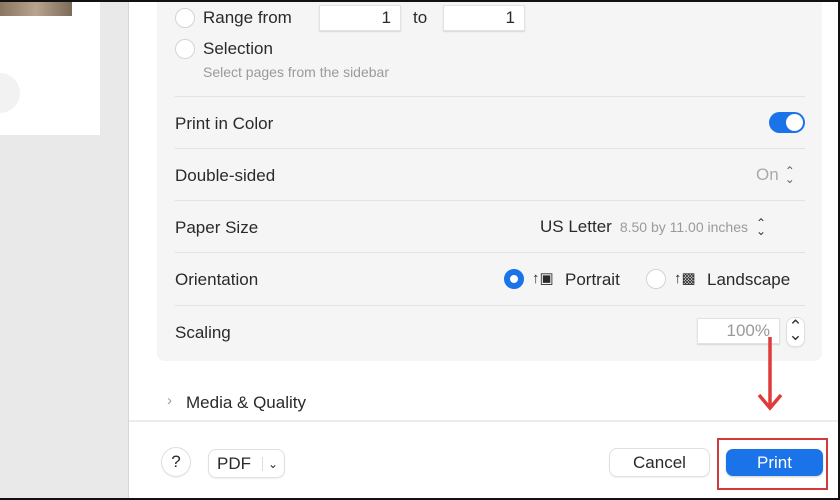  What do you see at coordinates (770, 374) in the screenshot?
I see `annotation-arrow-icon` at bounding box center [770, 374].